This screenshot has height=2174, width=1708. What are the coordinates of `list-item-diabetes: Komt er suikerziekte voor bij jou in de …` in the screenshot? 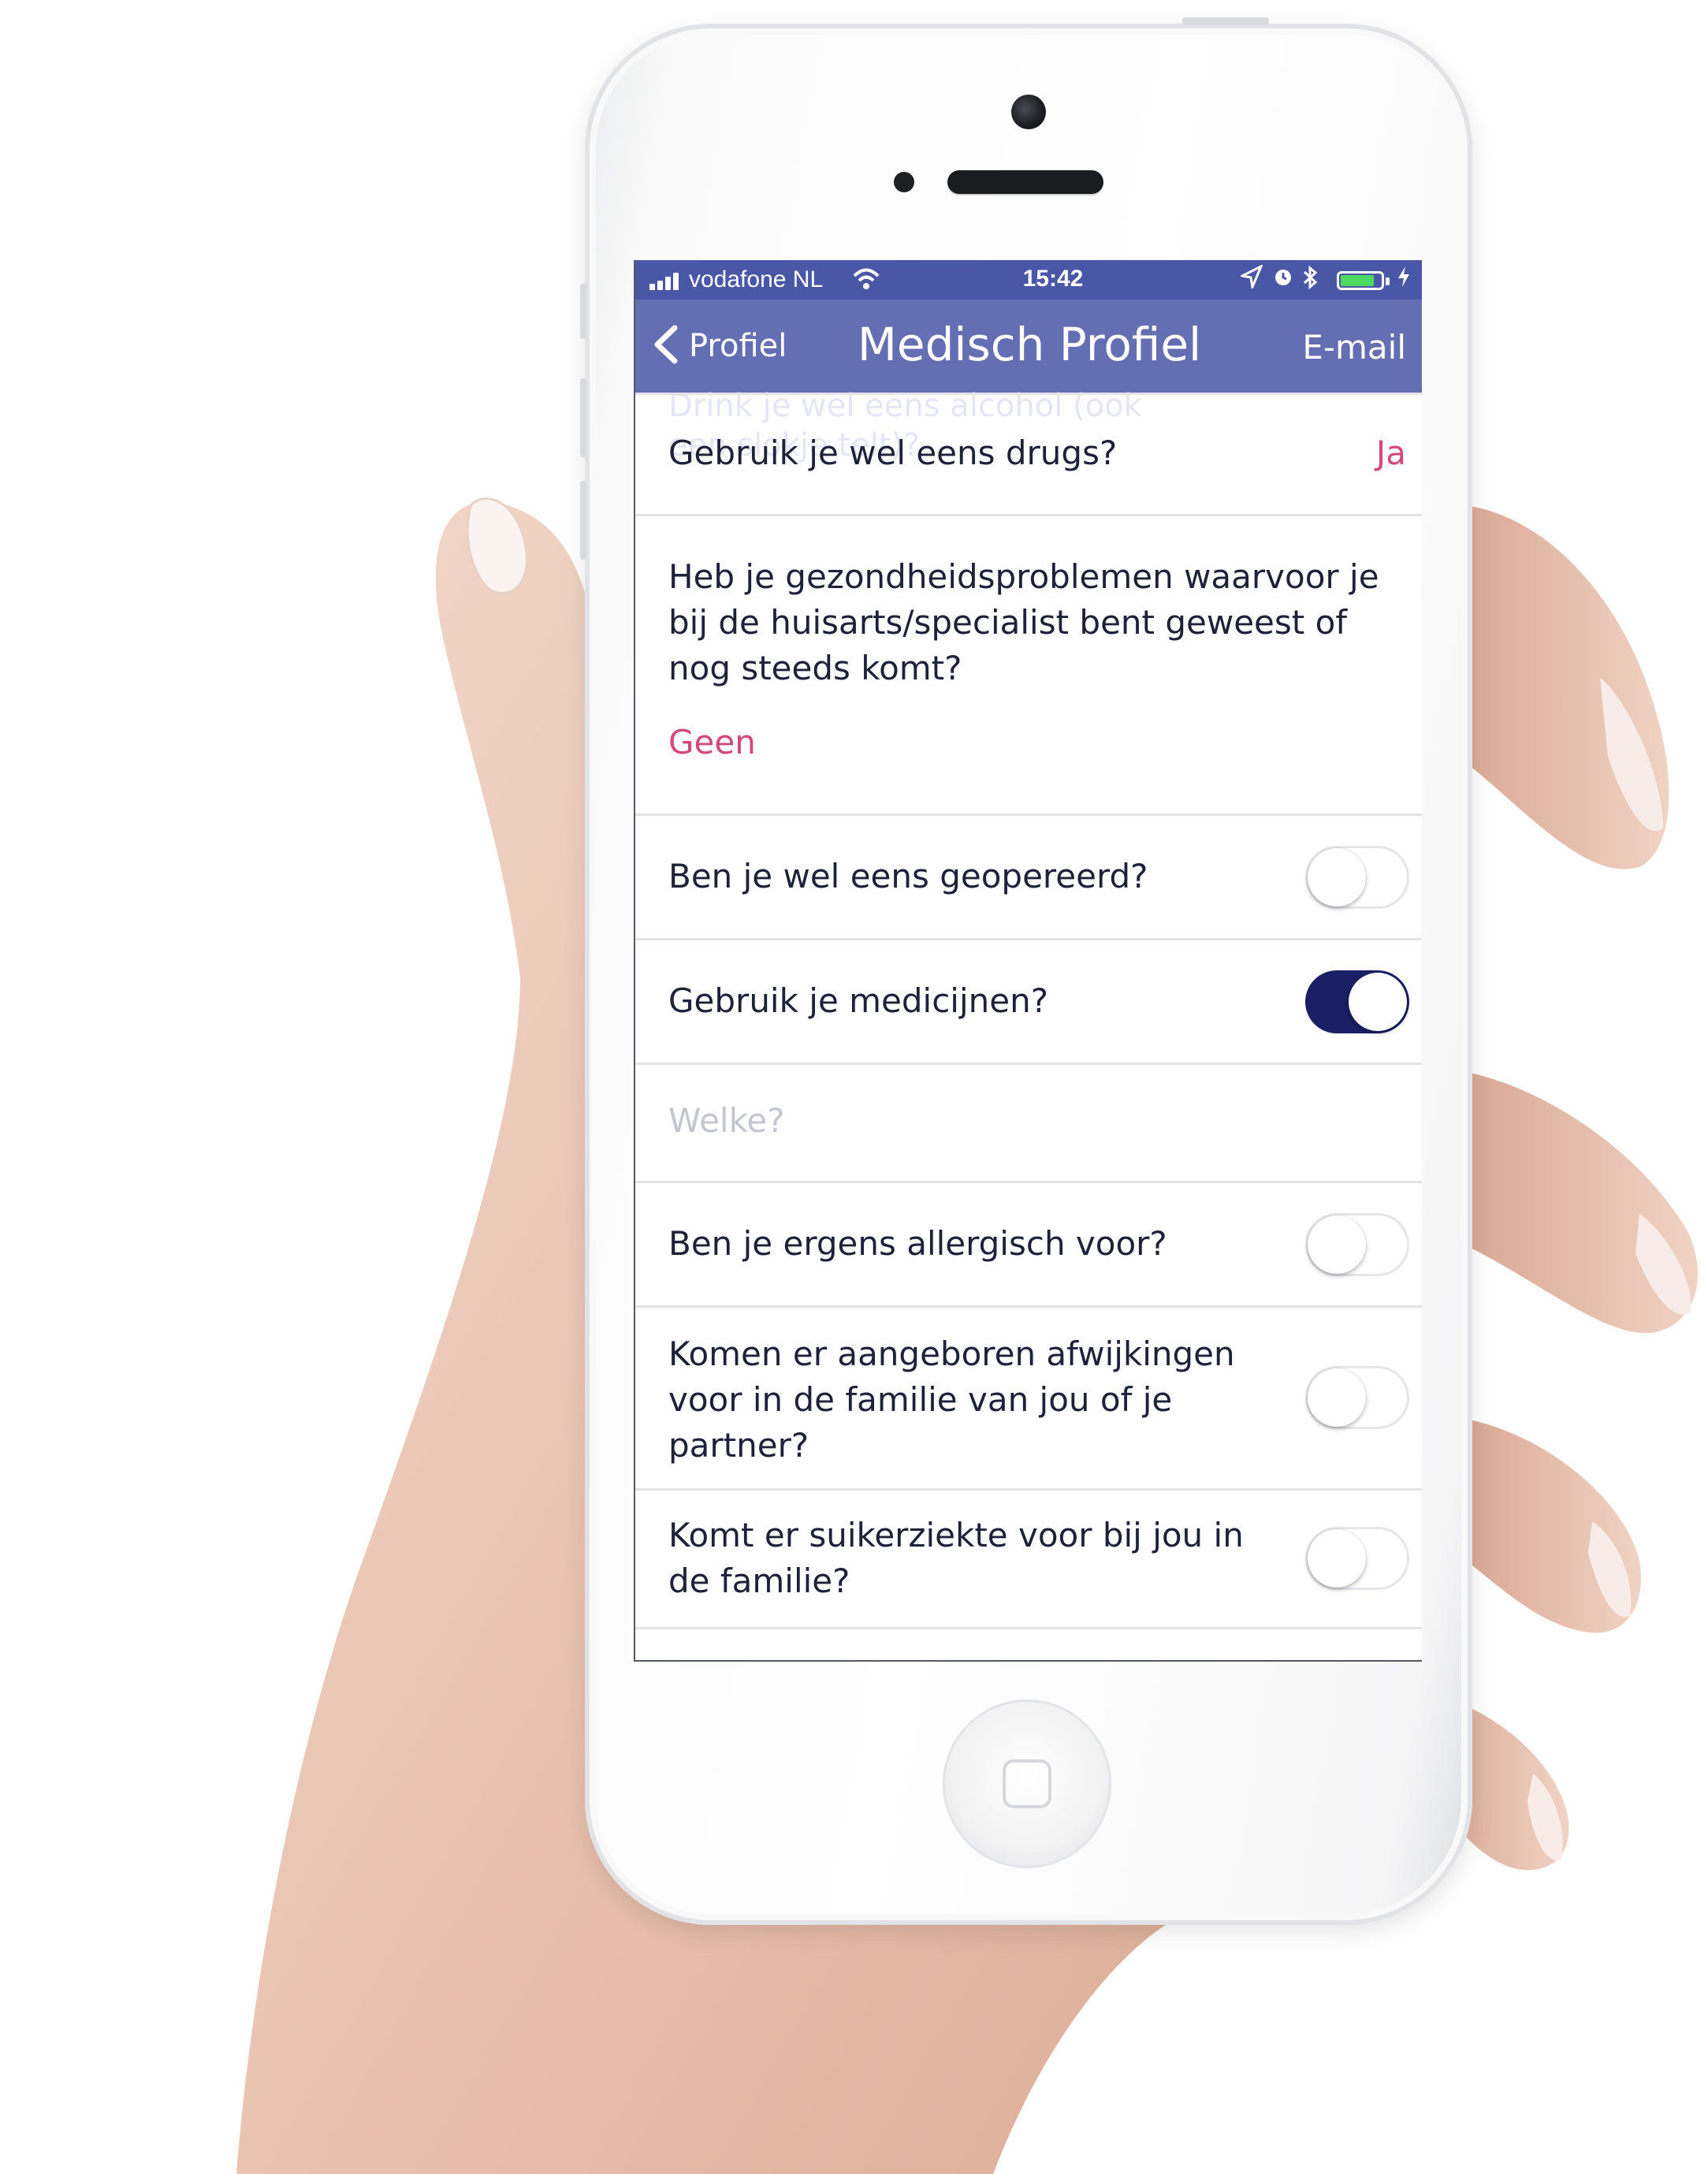 It's located at (1028, 1560).